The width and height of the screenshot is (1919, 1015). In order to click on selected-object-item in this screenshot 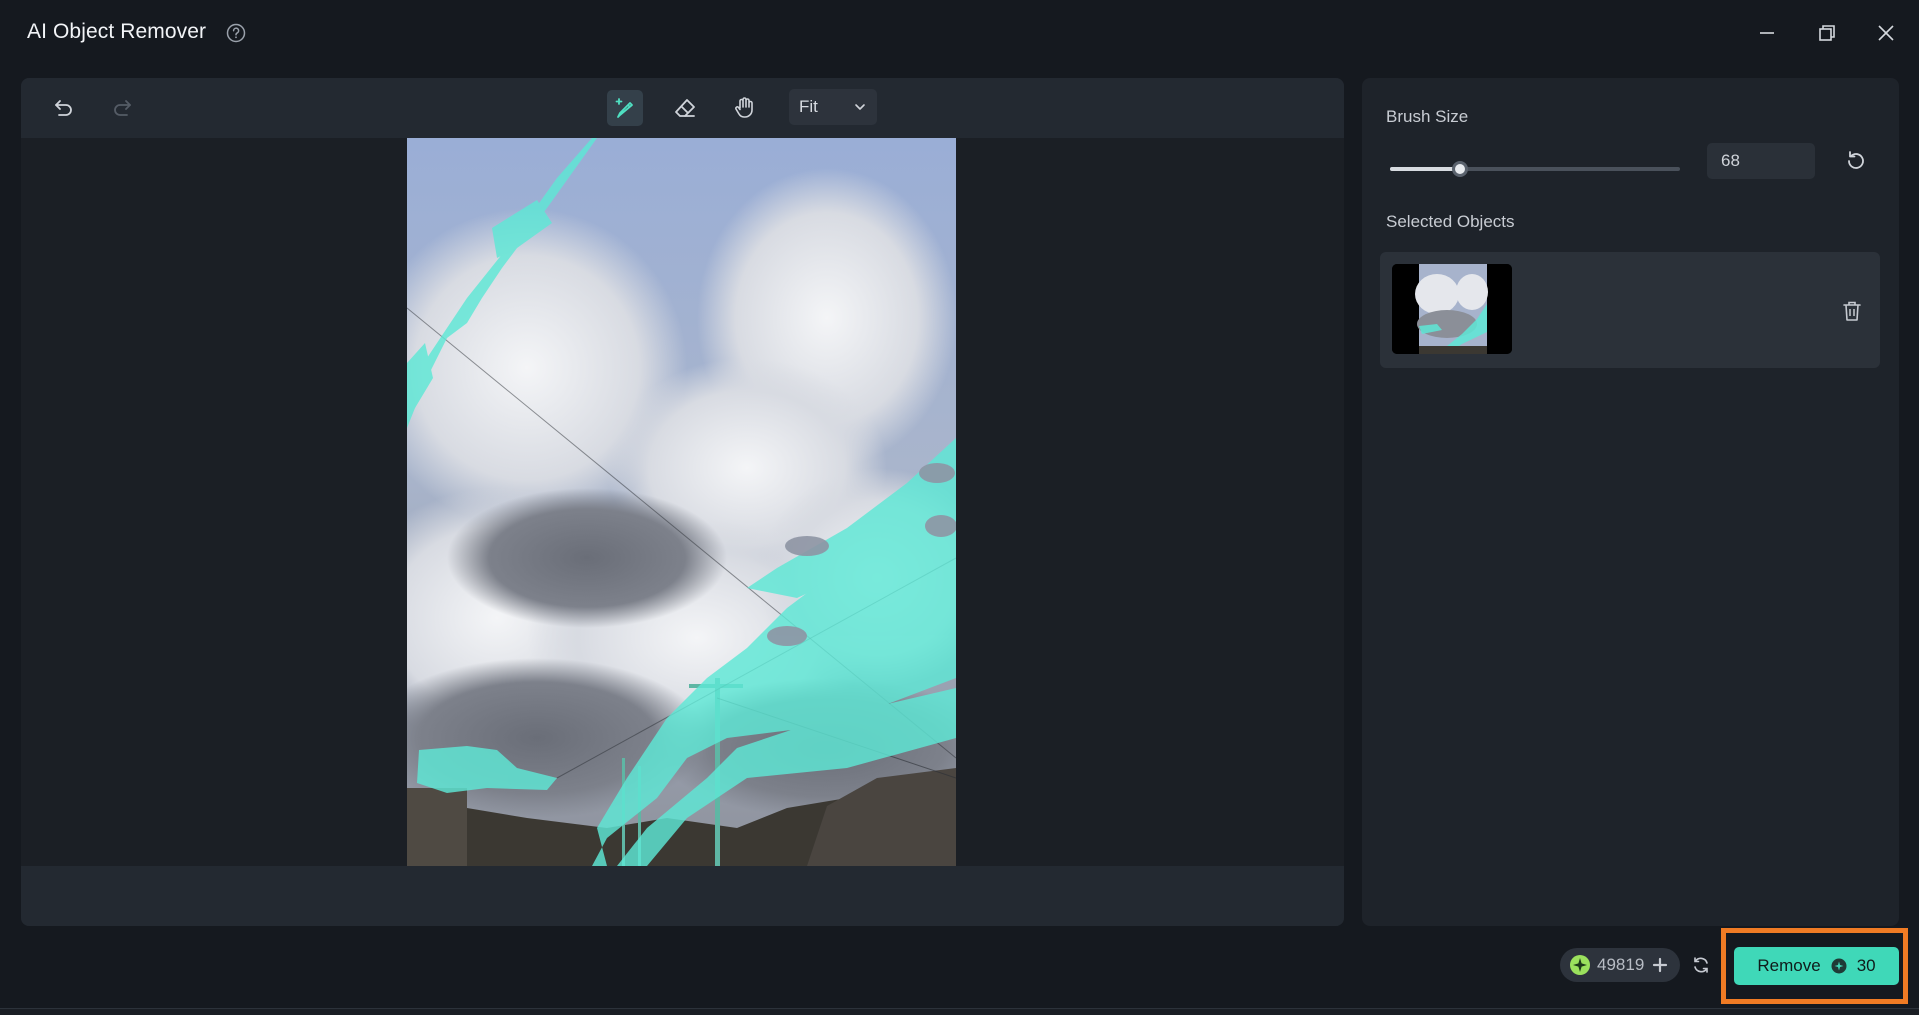, I will do `click(1630, 310)`.